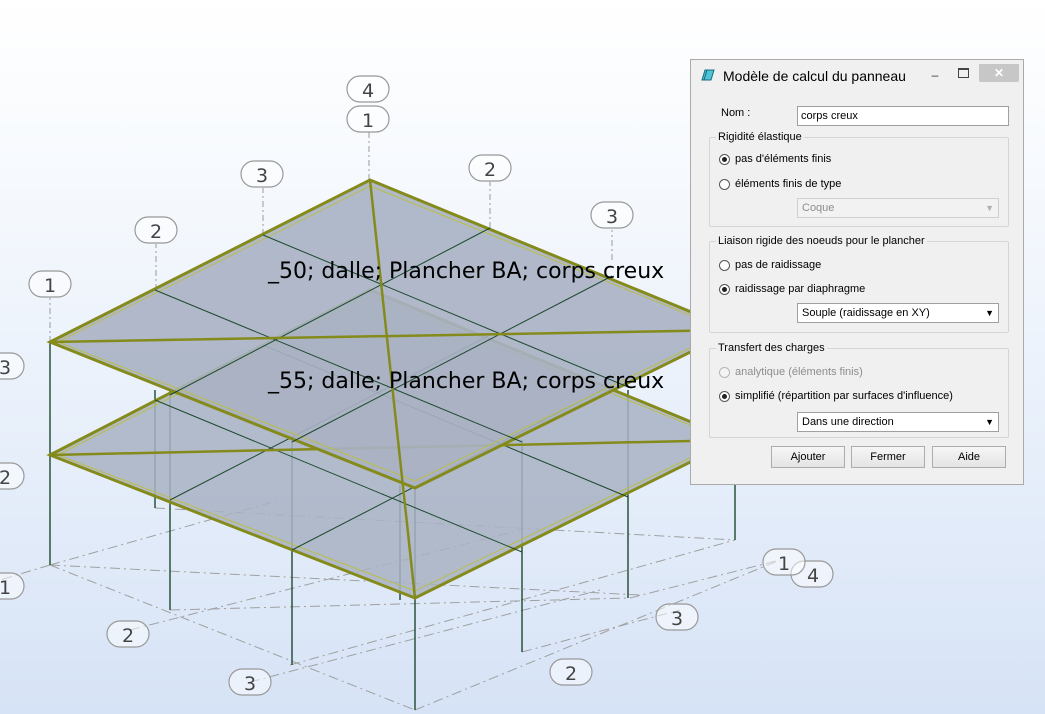 The image size is (1045, 714). Describe the element at coordinates (814, 76) in the screenshot. I see `dialog-title: Modèle de calcul du panneau` at that location.